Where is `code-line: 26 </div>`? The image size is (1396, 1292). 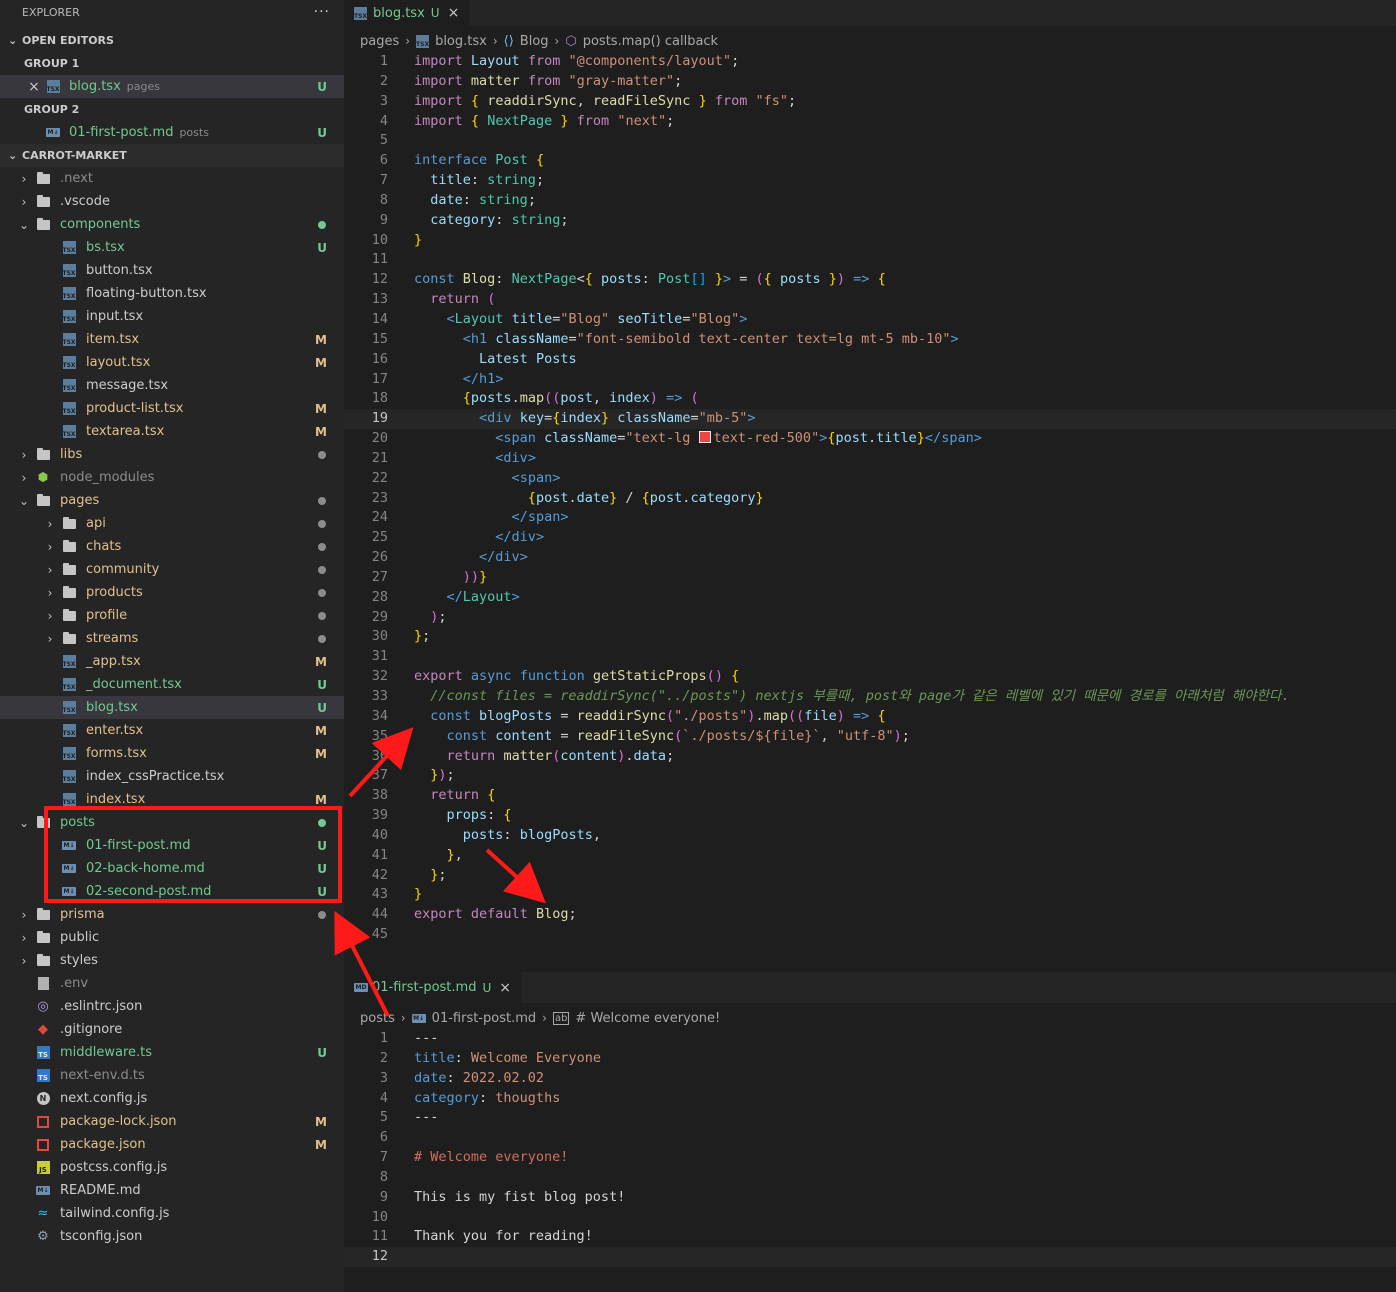
code-line: 26 </div> is located at coordinates (870, 558).